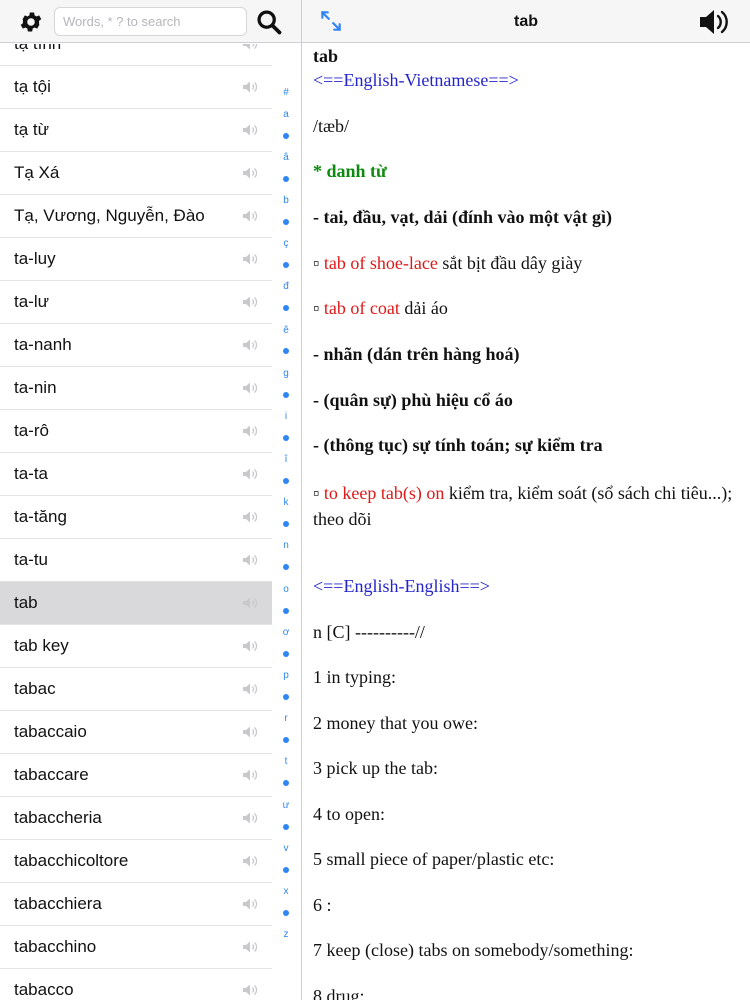  I want to click on list-item: tạ từ, so click(136, 130).